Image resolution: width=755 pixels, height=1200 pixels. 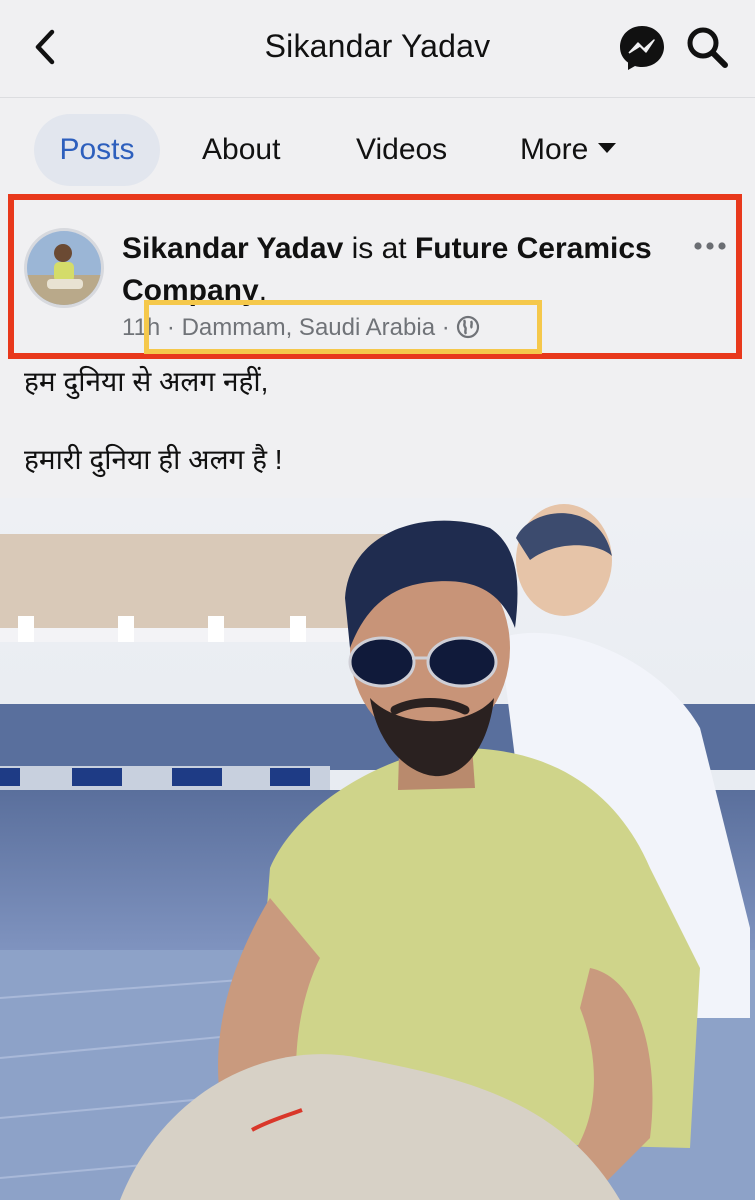 What do you see at coordinates (554, 149) in the screenshot?
I see `tab-more-label: More` at bounding box center [554, 149].